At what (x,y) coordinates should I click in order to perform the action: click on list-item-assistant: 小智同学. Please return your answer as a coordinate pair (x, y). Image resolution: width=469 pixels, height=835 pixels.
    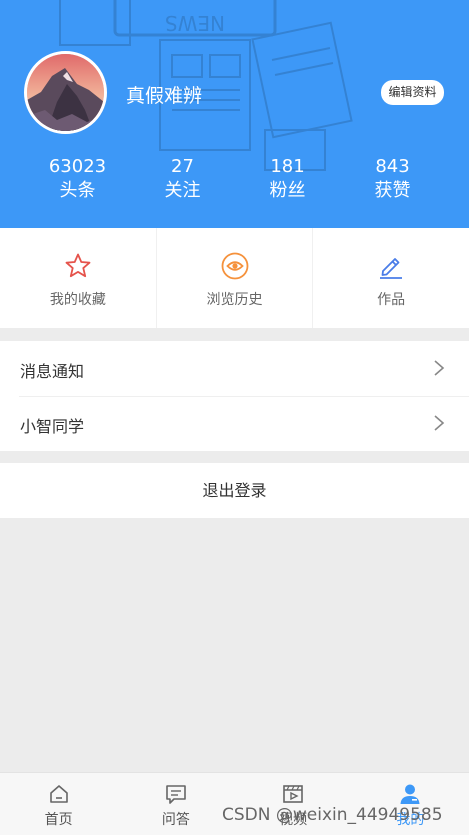
    Looking at the image, I should click on (234, 423).